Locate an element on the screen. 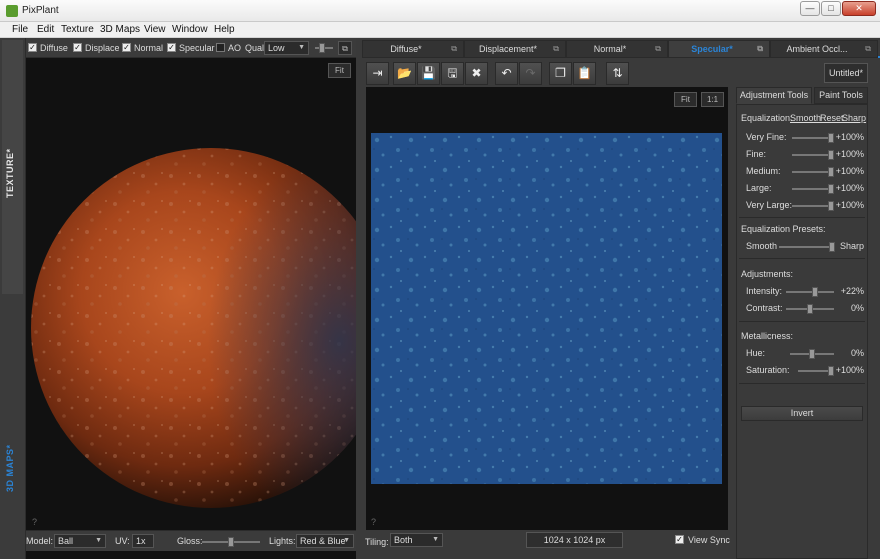 This screenshot has width=880, height=559. eq-very-large-slider is located at coordinates (813, 206).